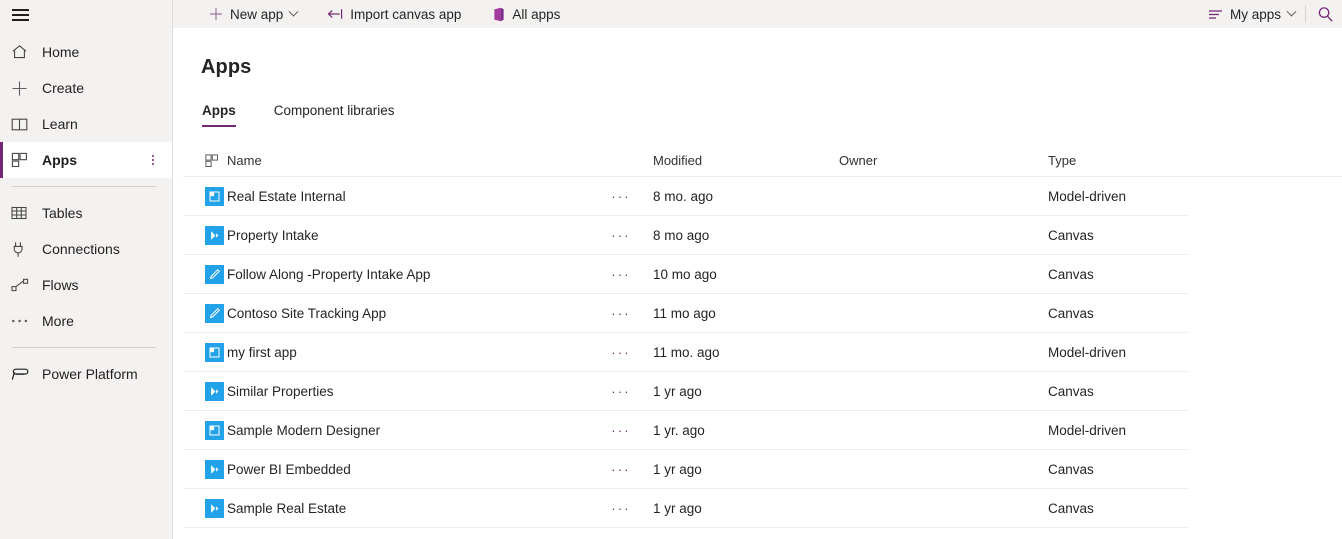 This screenshot has width=1342, height=539. What do you see at coordinates (1305, 14) in the screenshot?
I see `command-bar-divider` at bounding box center [1305, 14].